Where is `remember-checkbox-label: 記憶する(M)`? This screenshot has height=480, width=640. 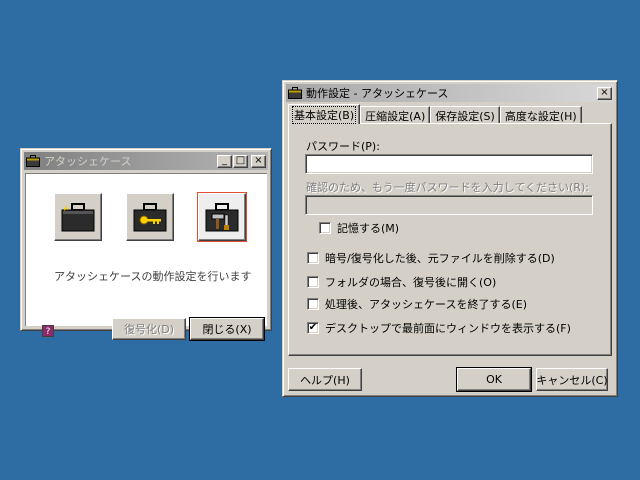 remember-checkbox-label: 記憶する(M) is located at coordinates (368, 228).